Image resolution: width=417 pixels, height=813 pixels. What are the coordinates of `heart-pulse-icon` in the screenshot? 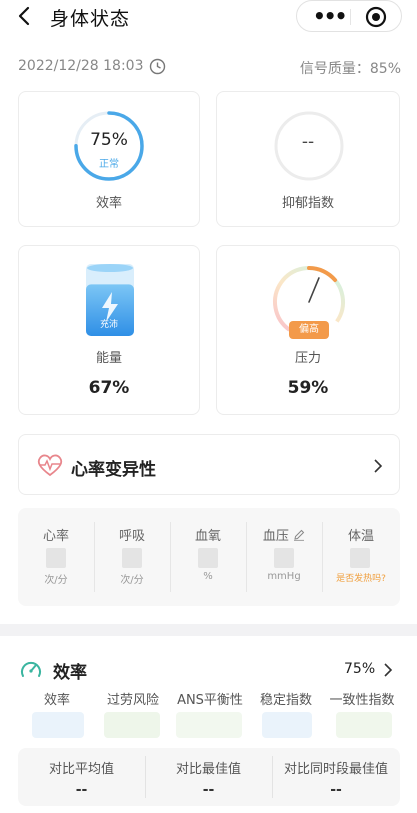 It's located at (50, 465).